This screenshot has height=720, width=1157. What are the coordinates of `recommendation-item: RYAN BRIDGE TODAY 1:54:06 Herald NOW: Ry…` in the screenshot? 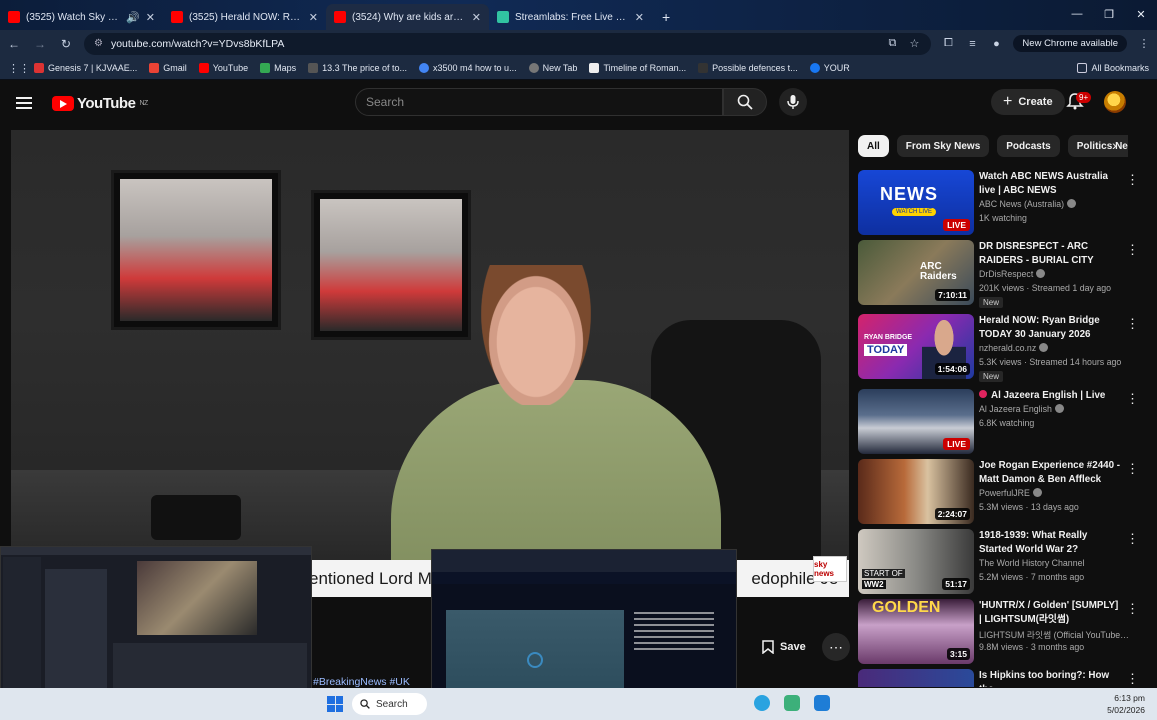 It's located at (1003, 348).